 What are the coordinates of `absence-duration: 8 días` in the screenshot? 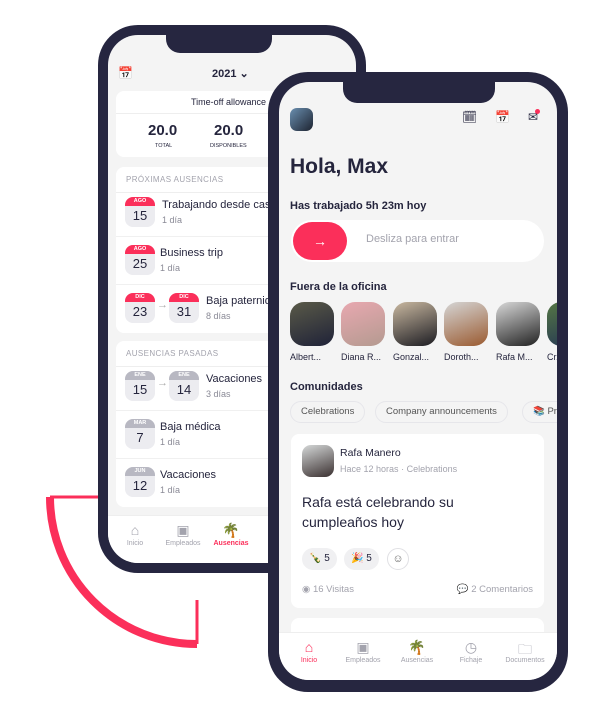 It's located at (218, 316).